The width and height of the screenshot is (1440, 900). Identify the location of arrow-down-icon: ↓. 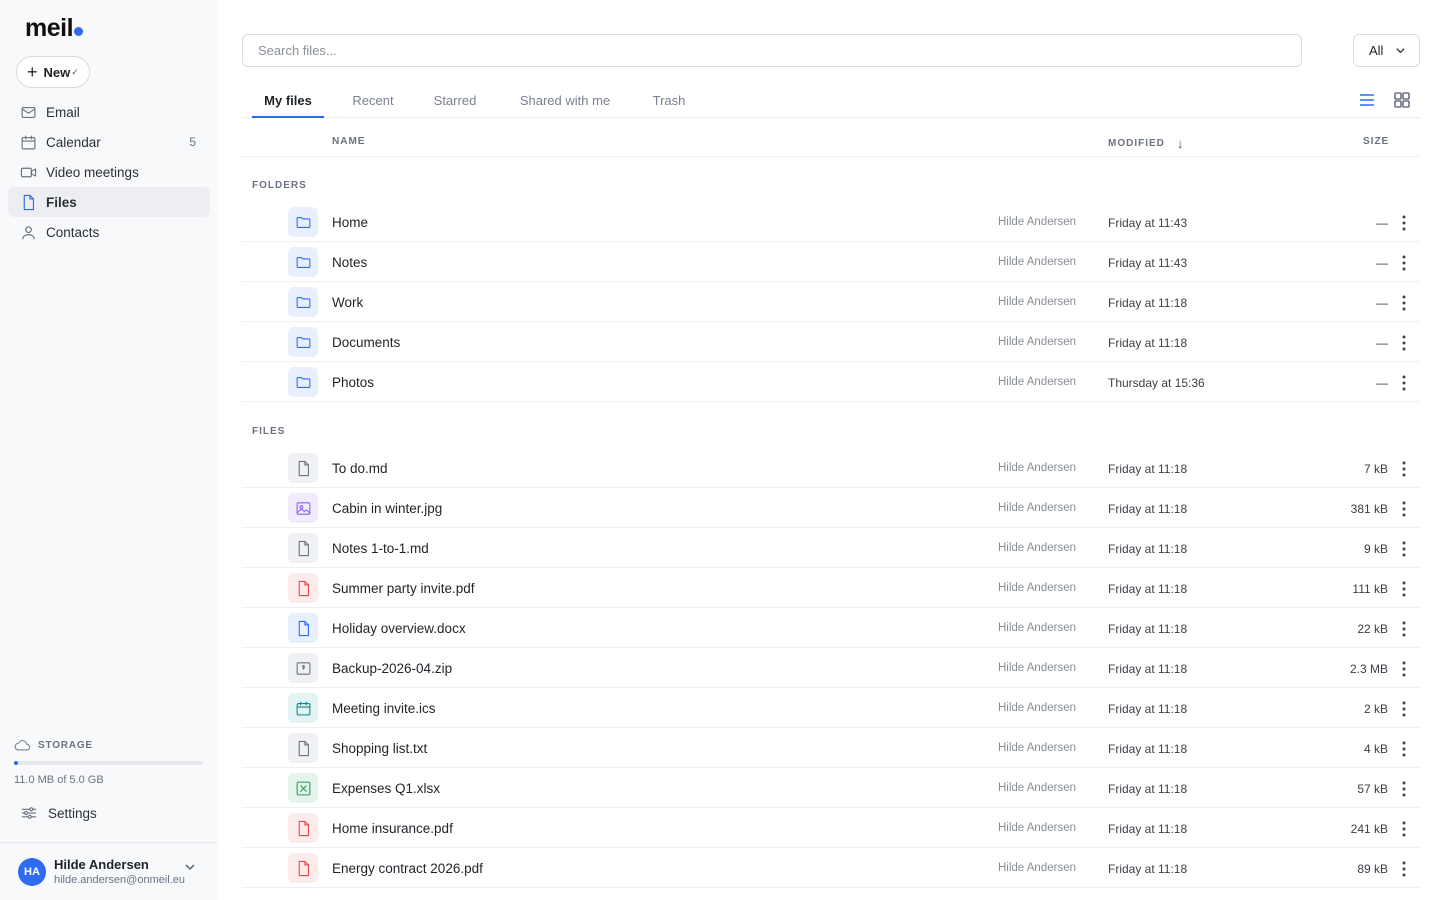
(1180, 143).